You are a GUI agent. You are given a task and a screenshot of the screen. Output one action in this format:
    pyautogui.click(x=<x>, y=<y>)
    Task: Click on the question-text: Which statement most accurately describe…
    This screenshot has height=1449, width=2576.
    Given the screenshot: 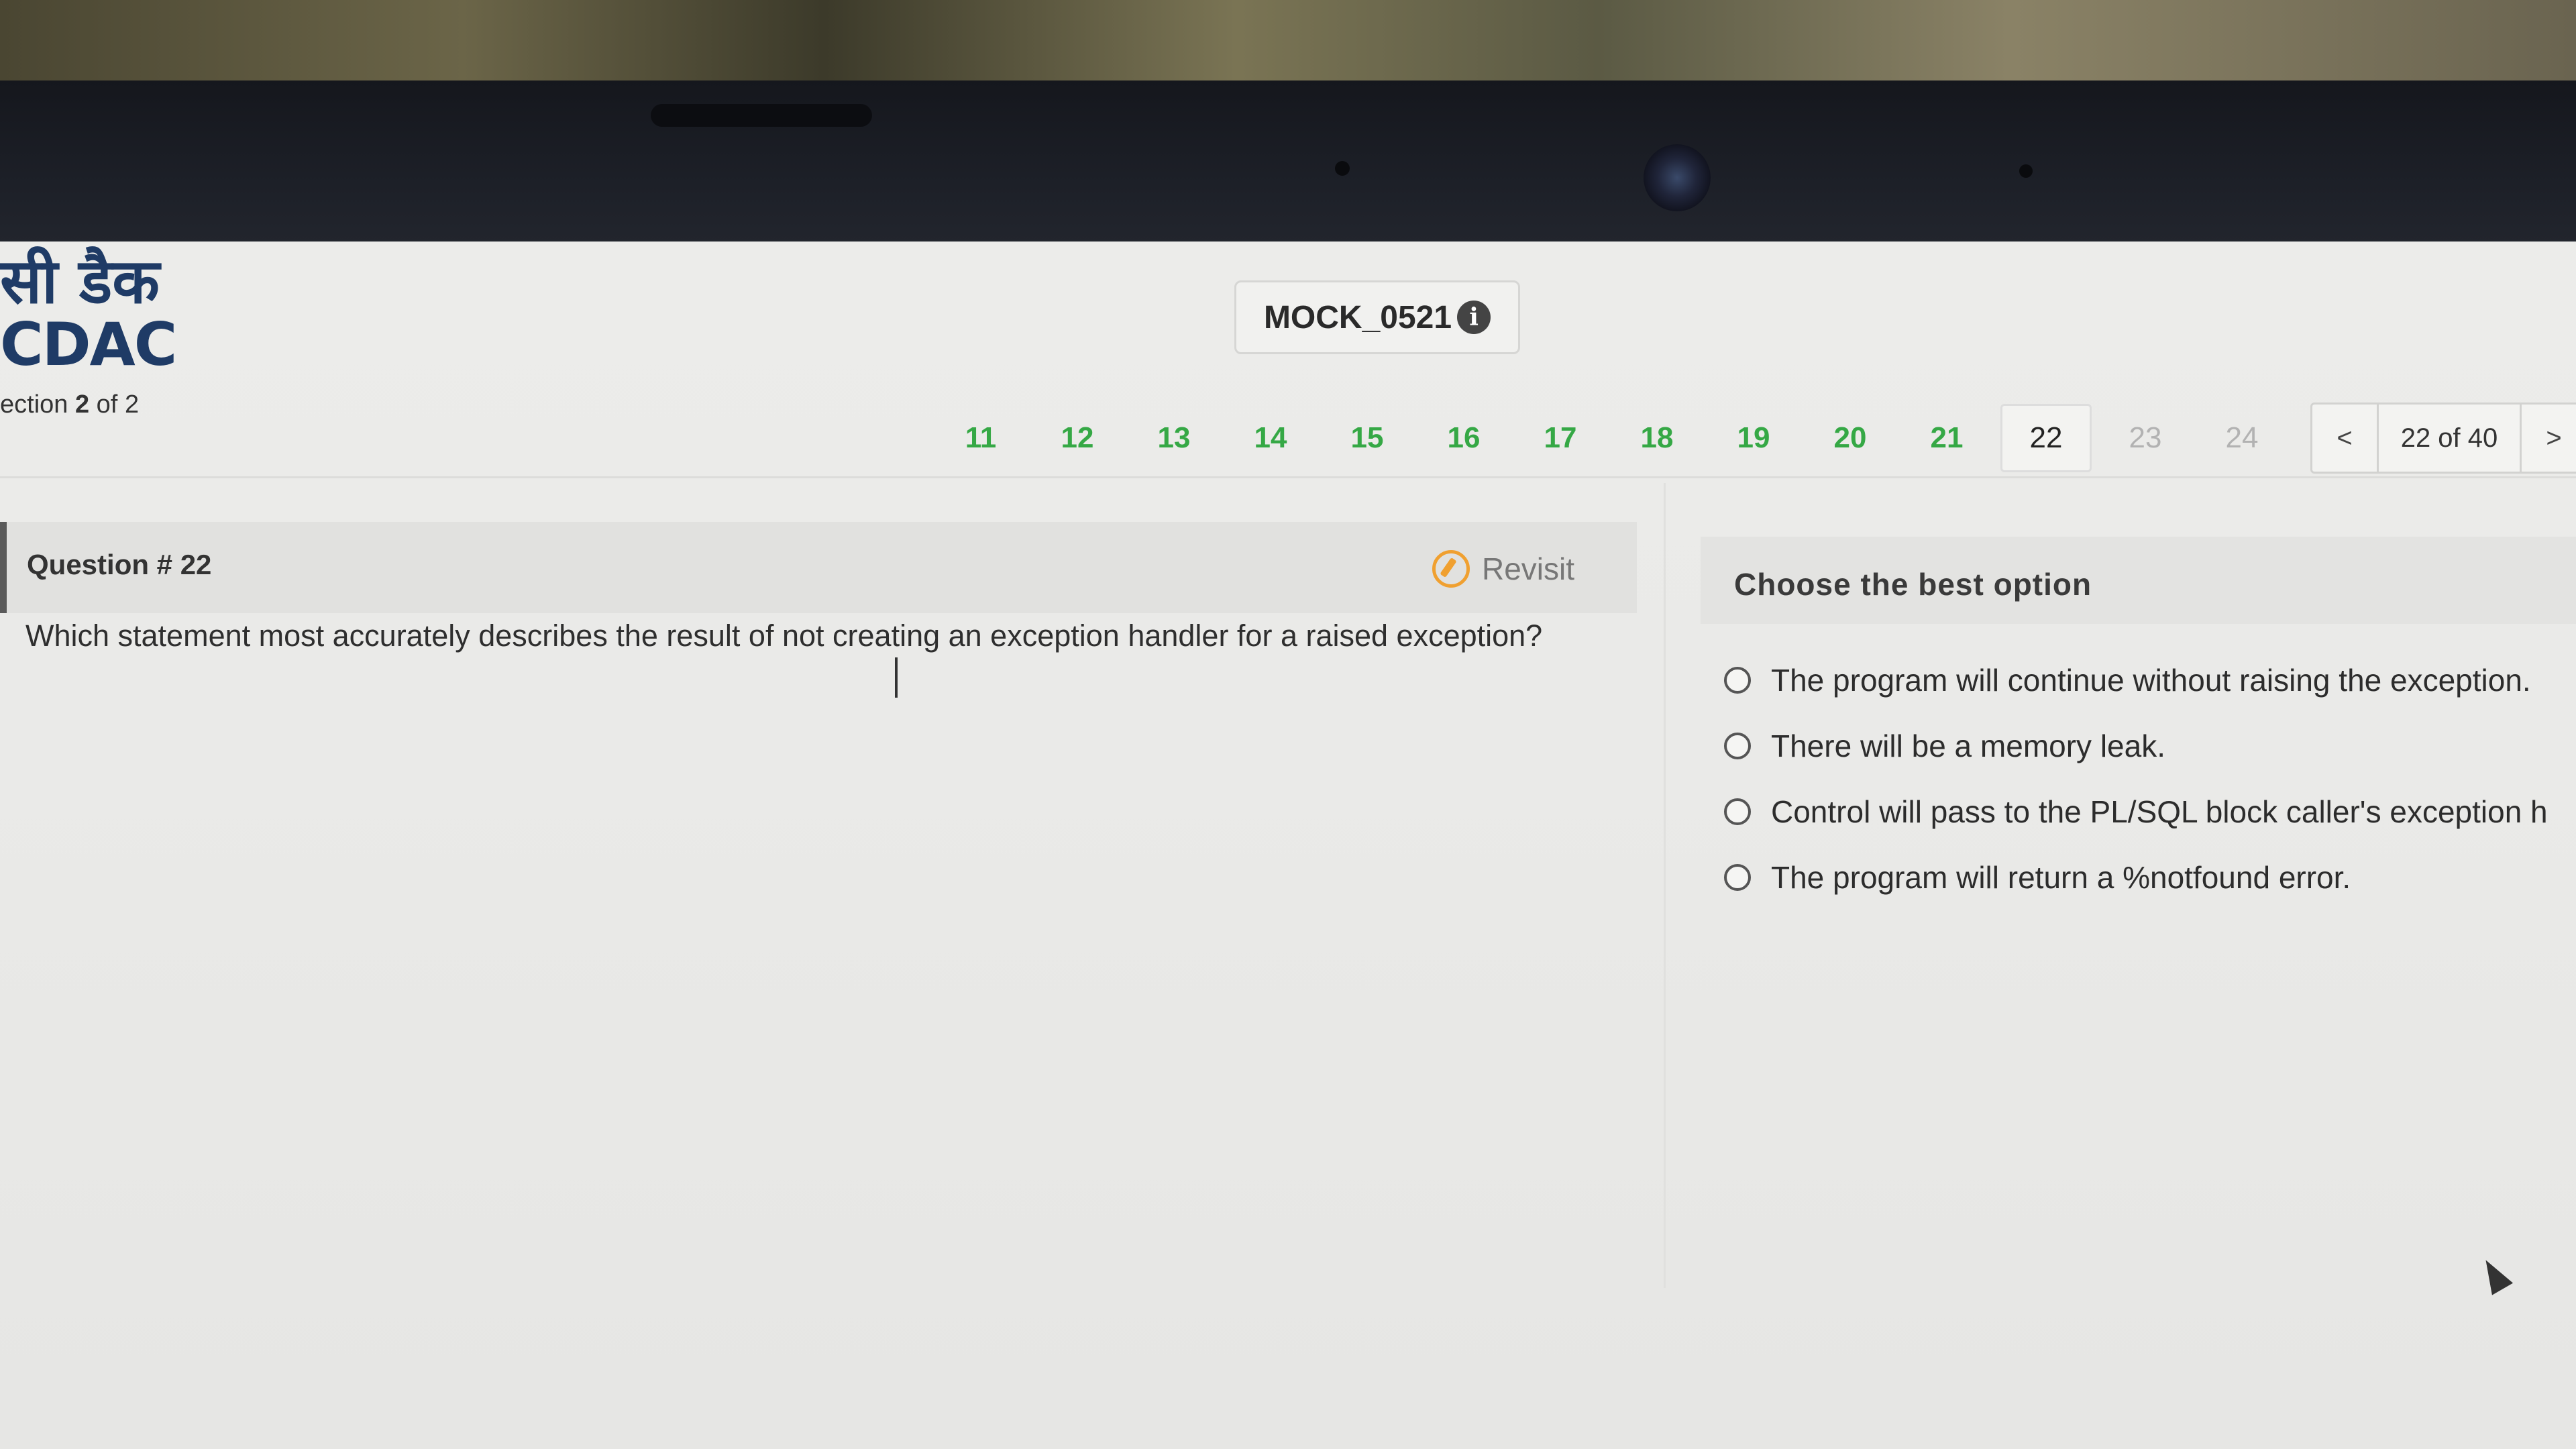 What is the action you would take?
    pyautogui.click(x=784, y=636)
    